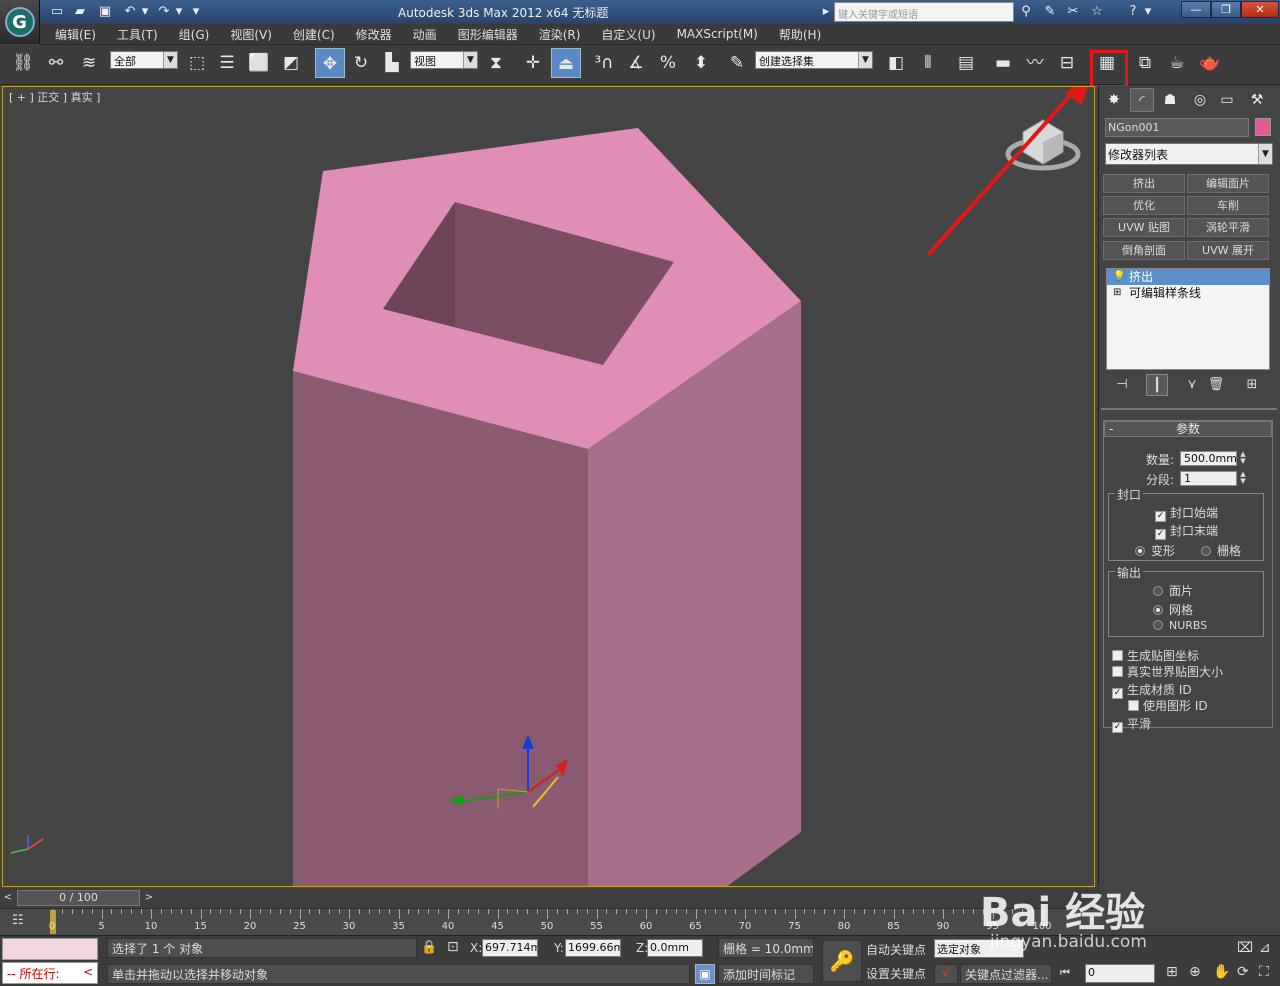 The width and height of the screenshot is (1280, 986). What do you see at coordinates (1221, 550) in the screenshot?
I see `grid-radio: 栅格` at bounding box center [1221, 550].